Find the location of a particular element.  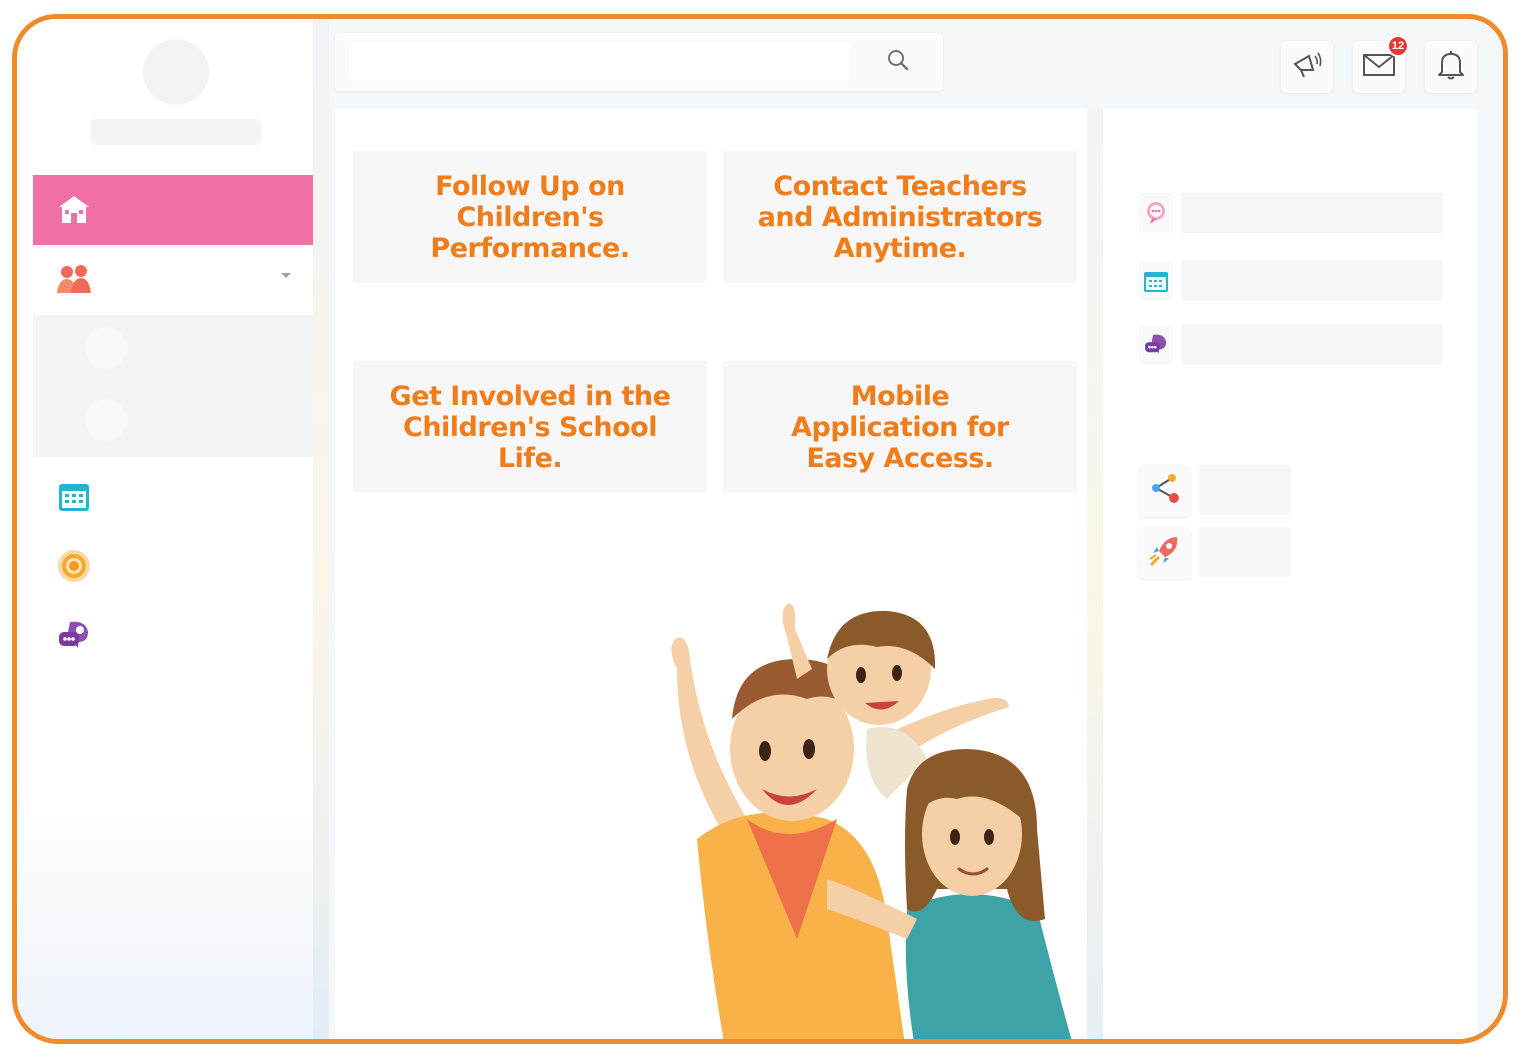

share-label is located at coordinates (1245, 490).